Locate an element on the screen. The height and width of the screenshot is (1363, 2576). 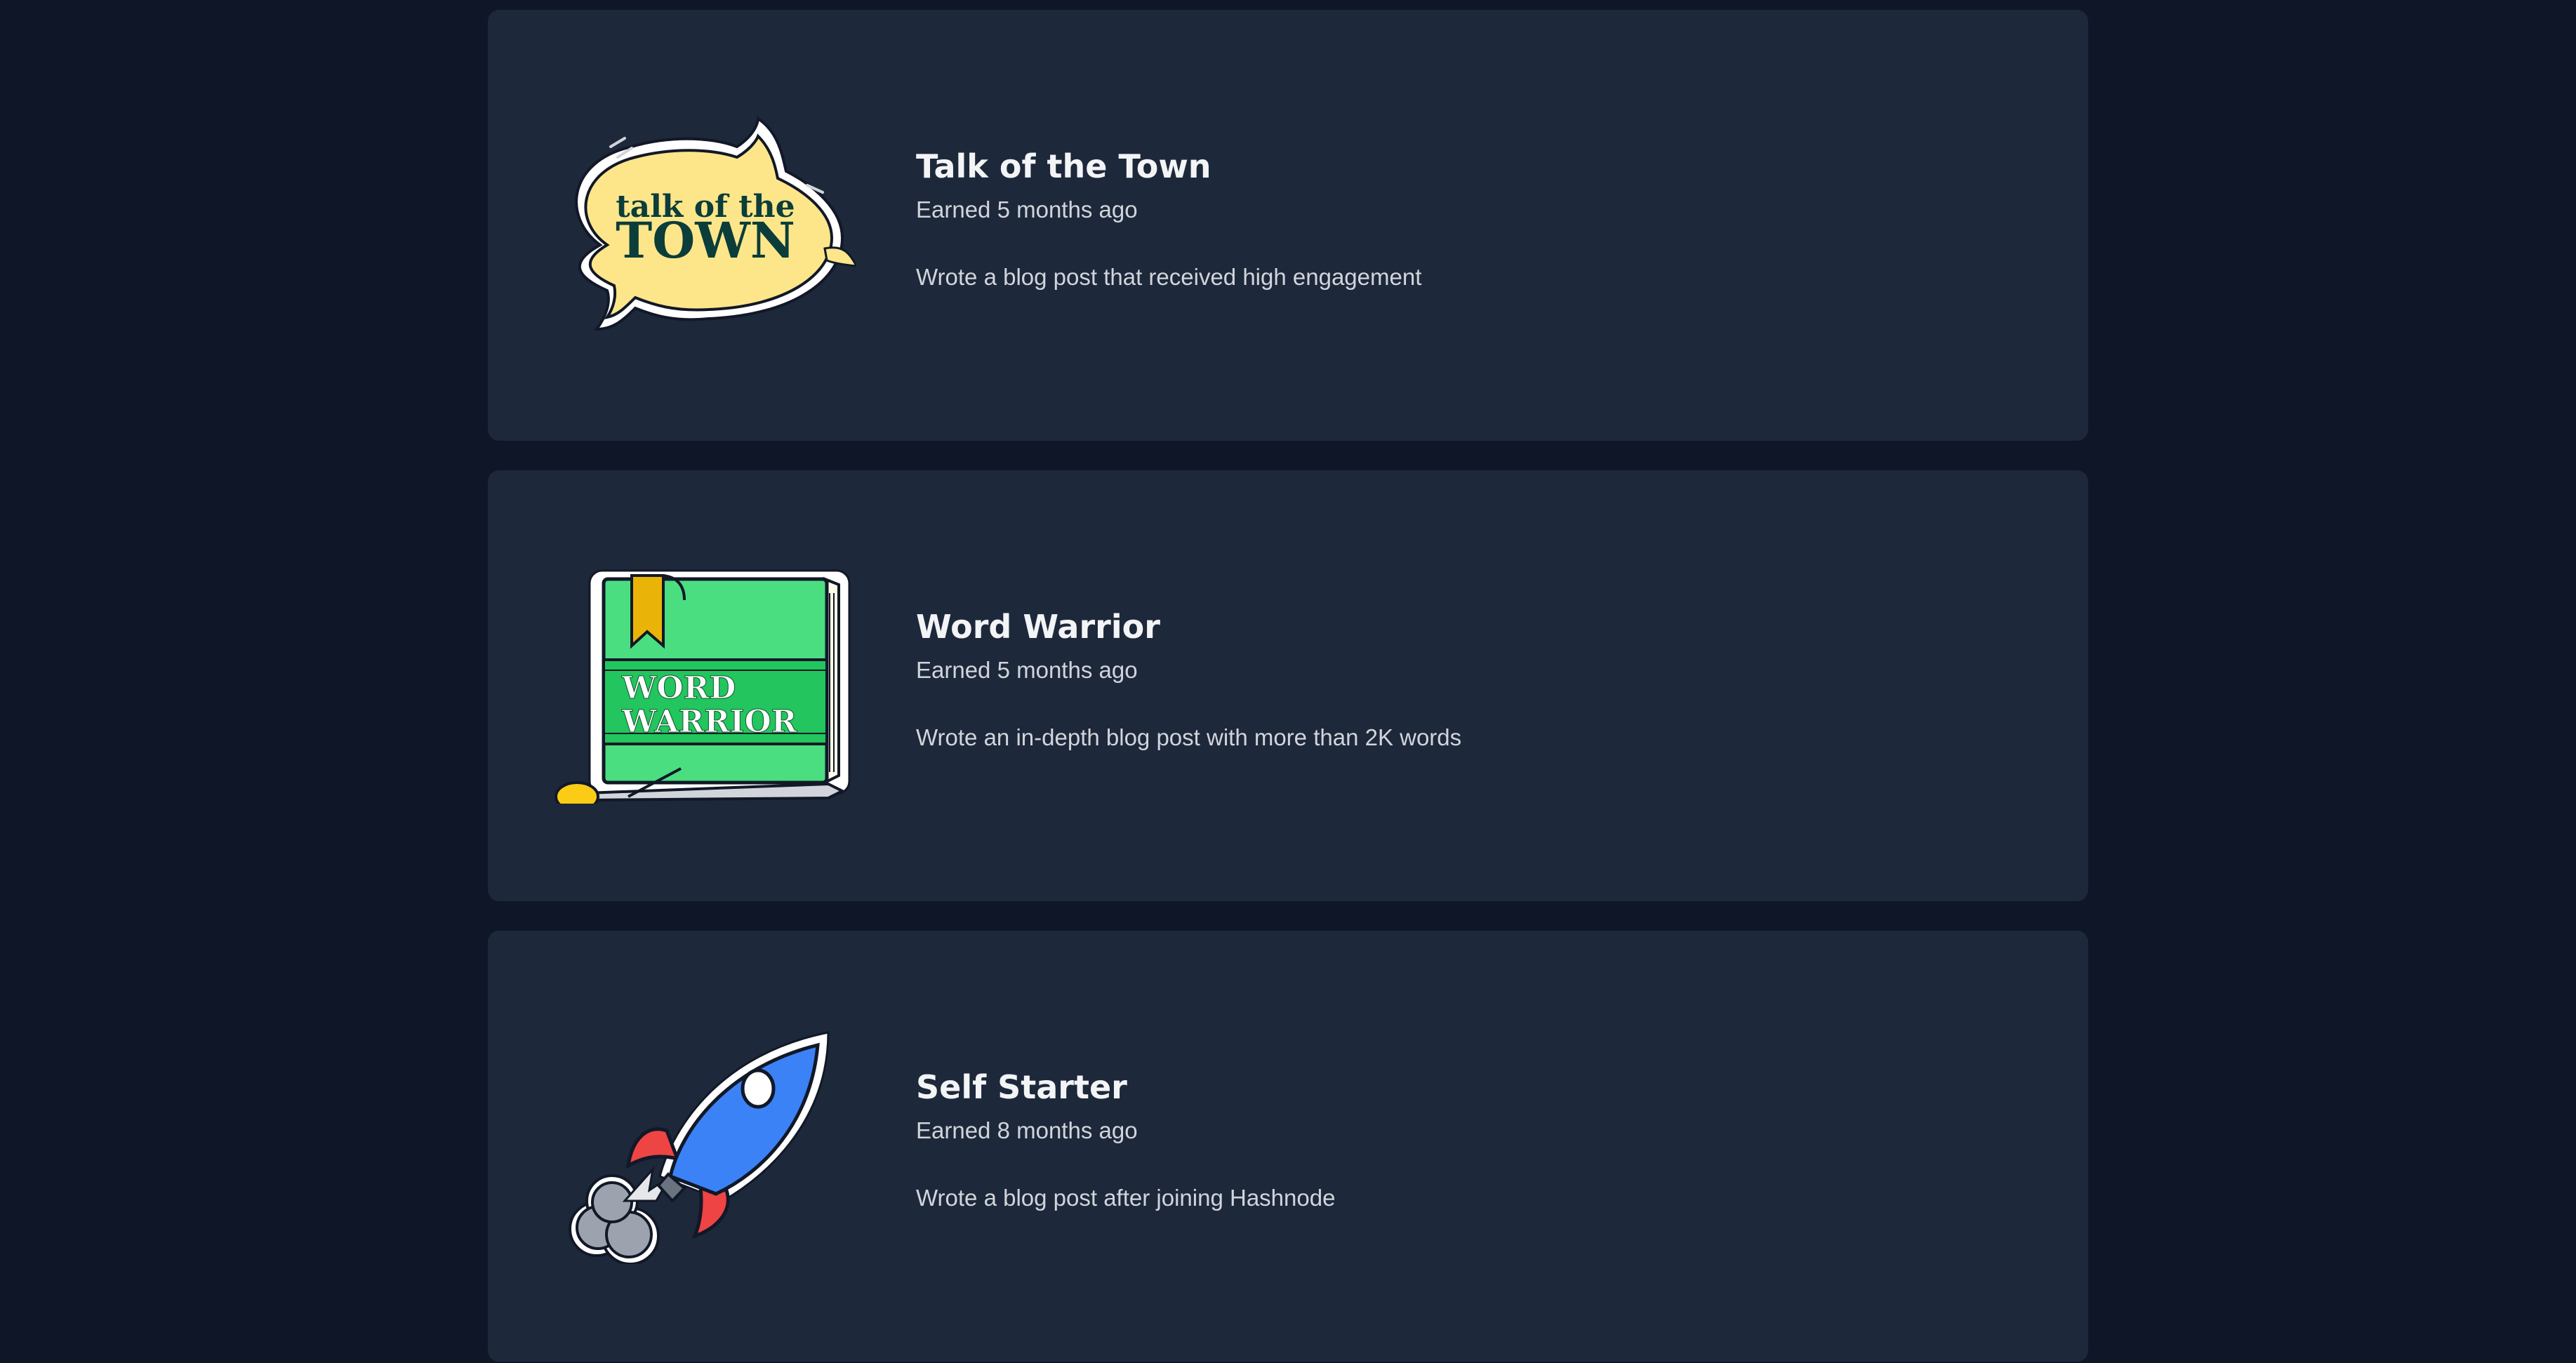
badge-art-line1: WORD is located at coordinates (679, 688).